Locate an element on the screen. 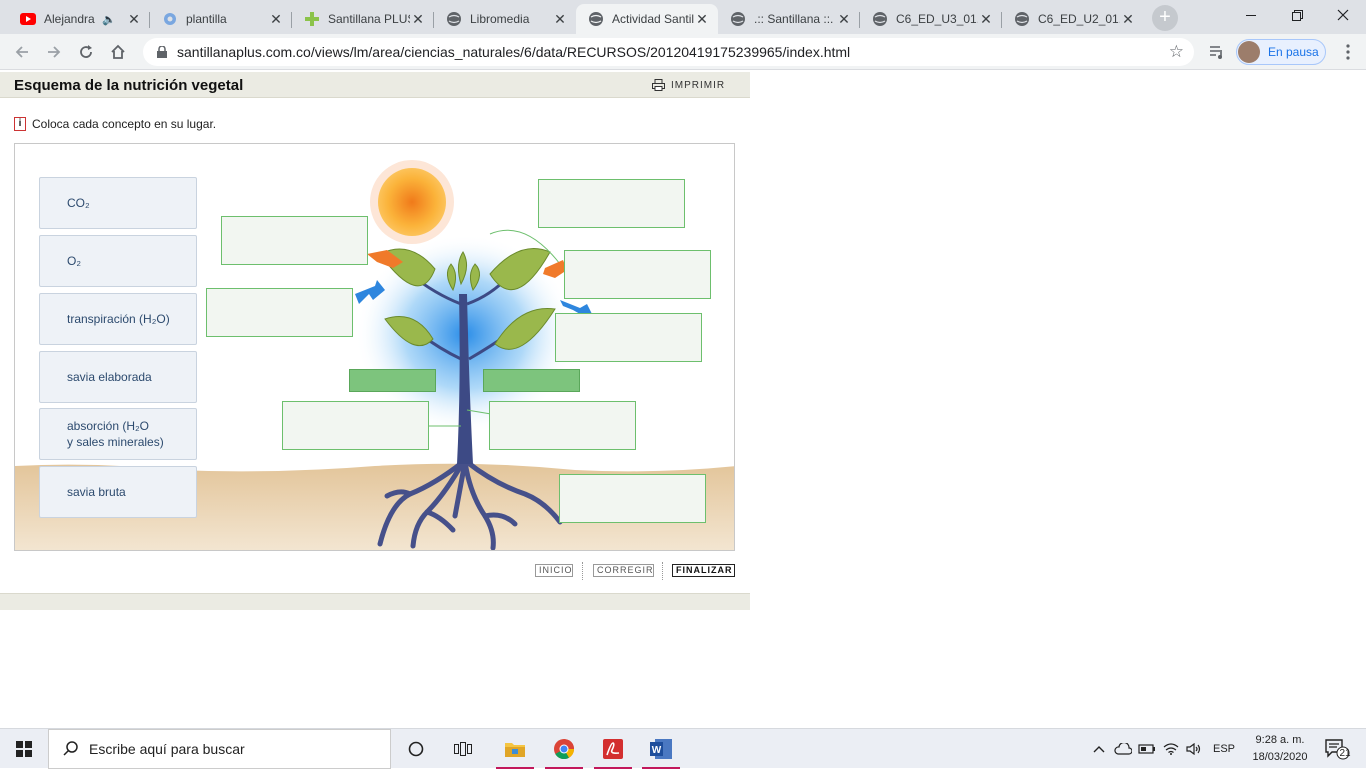 Image resolution: width=1366 pixels, height=769 pixels. word-icon: W is located at coordinates (661, 749).